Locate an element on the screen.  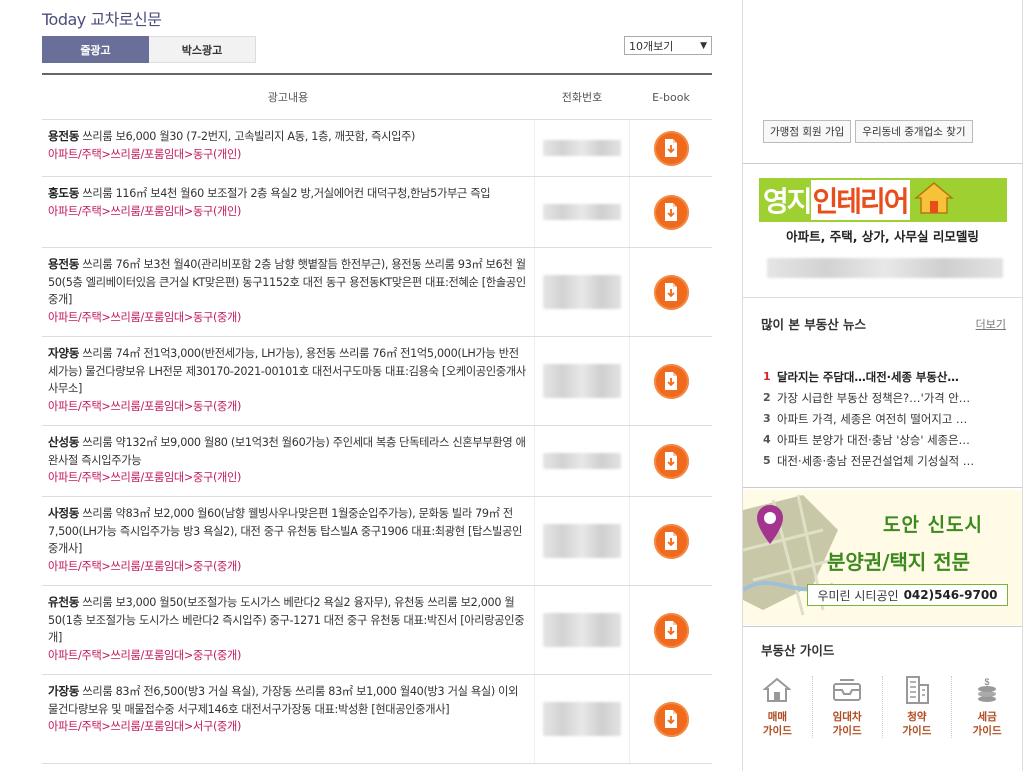
ad-type-tabs: 줄광고 박스광고 is located at coordinates (149, 49).